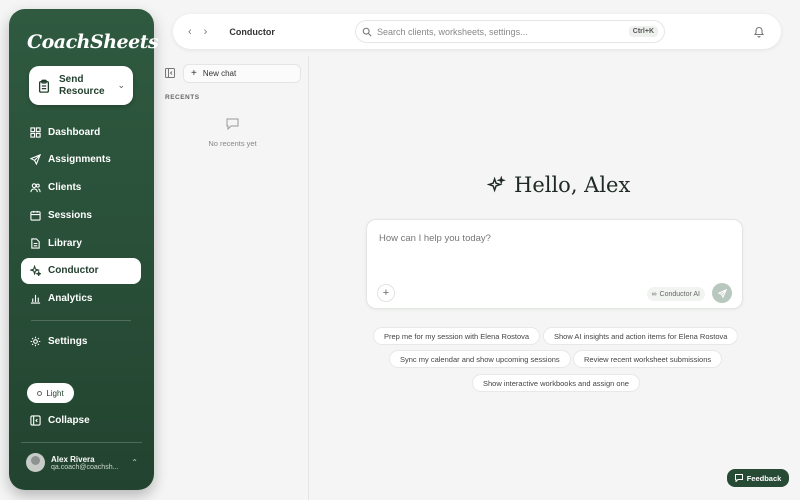  Describe the element at coordinates (242, 73) in the screenshot. I see `new-chat-button: + New chat` at that location.